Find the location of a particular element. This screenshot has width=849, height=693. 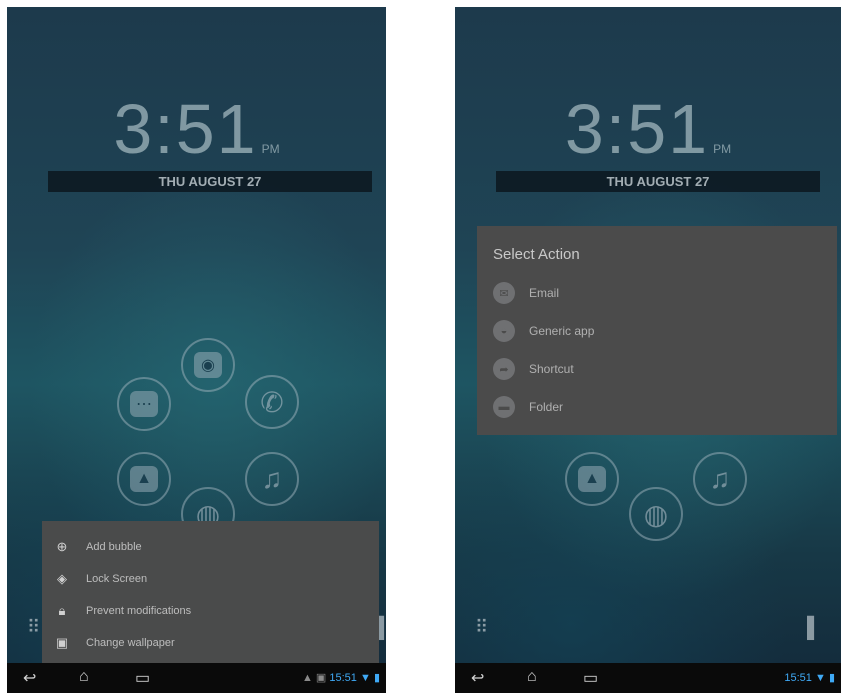

option-label: Shortcut is located at coordinates (551, 369).